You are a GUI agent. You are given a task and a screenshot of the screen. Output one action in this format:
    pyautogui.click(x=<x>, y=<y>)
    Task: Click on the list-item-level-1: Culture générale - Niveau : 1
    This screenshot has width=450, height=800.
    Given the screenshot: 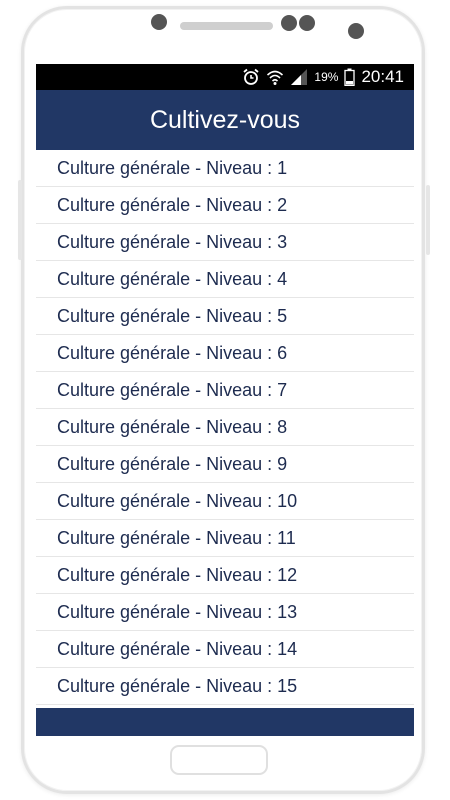 What is the action you would take?
    pyautogui.click(x=225, y=168)
    